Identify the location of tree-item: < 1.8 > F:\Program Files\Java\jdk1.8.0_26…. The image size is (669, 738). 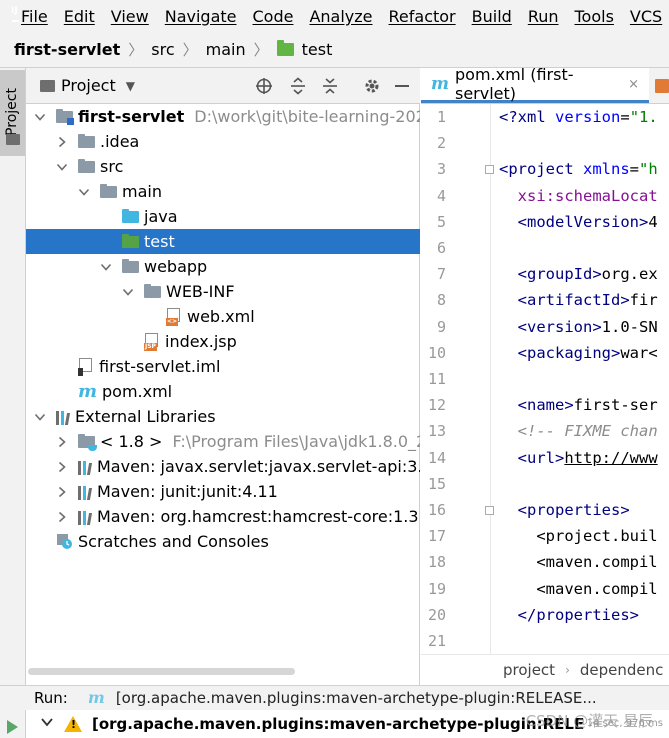
(223, 441).